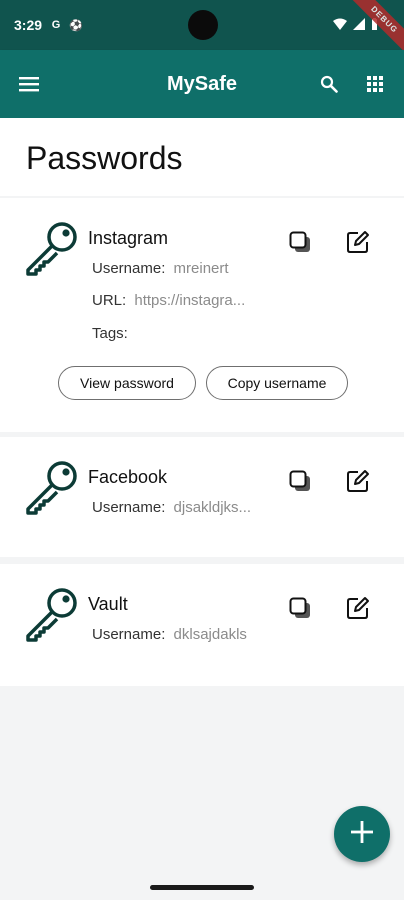 This screenshot has width=404, height=900. Describe the element at coordinates (202, 84) in the screenshot. I see `app-bar: MySafe` at that location.